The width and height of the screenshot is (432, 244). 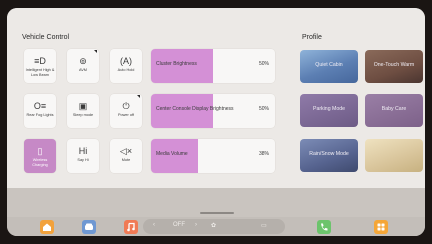 What do you see at coordinates (83, 115) in the screenshot?
I see `tile-label: Sleep mode` at bounding box center [83, 115].